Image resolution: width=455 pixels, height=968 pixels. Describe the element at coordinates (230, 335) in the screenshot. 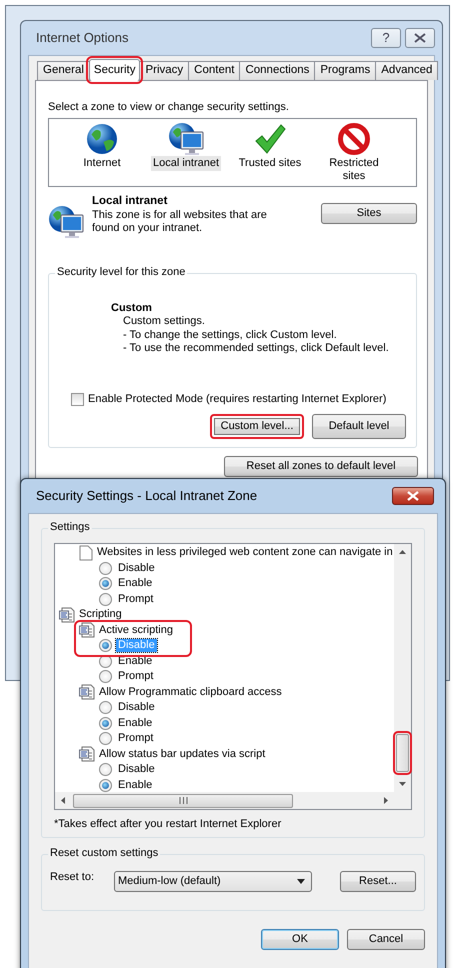

I see `level-description: - To change the settings, click Custom level.` at that location.